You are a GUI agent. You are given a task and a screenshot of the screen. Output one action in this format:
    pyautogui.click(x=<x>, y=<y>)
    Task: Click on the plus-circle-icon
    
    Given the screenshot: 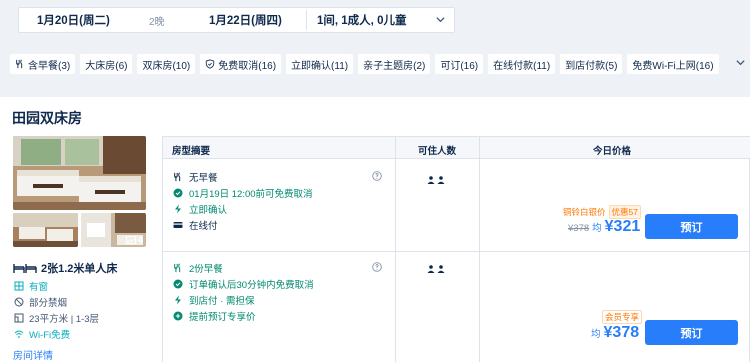 What is the action you would take?
    pyautogui.click(x=178, y=316)
    